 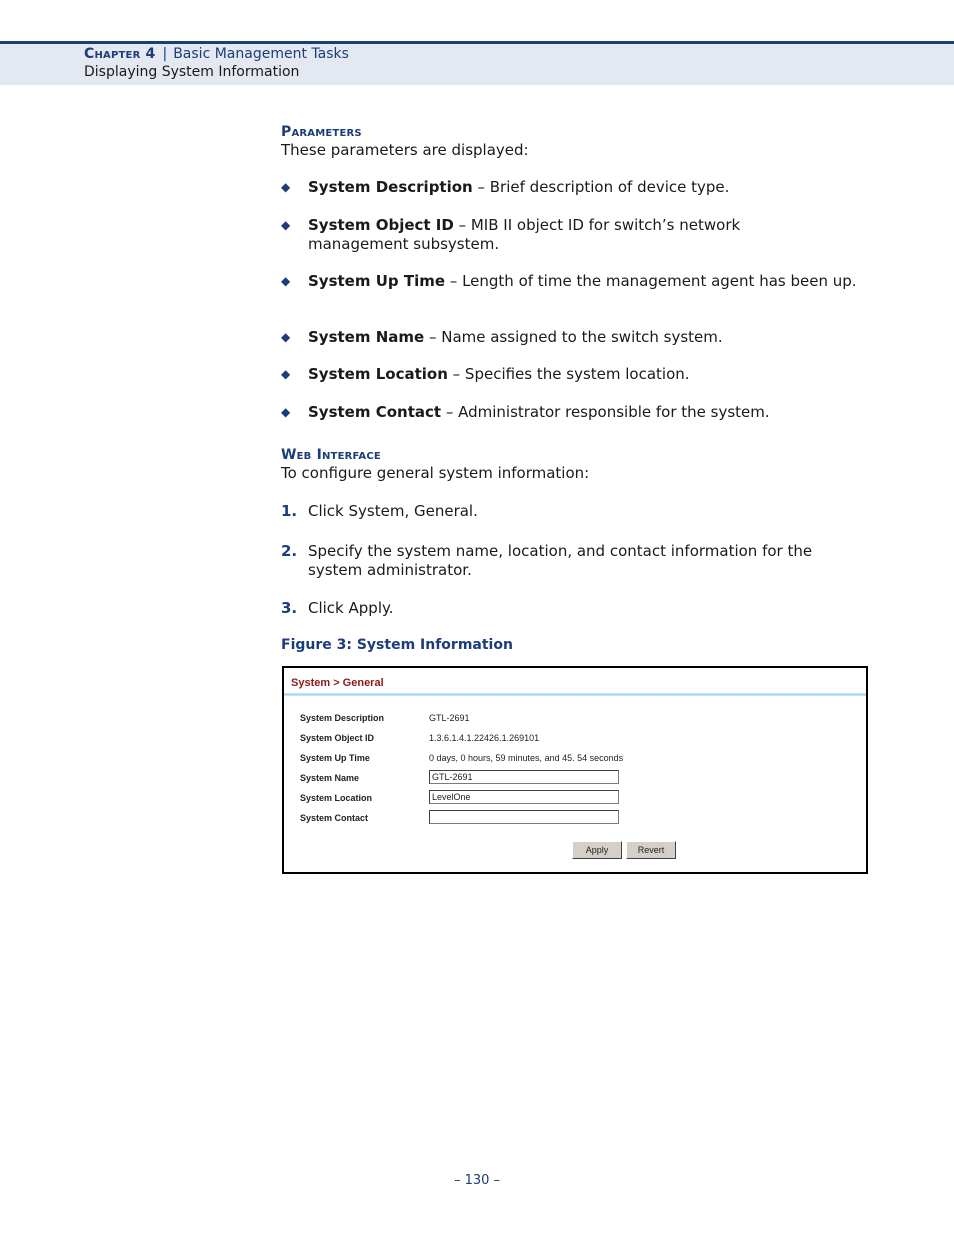 What do you see at coordinates (378, 374) in the screenshot?
I see `parameter-term: System Location` at bounding box center [378, 374].